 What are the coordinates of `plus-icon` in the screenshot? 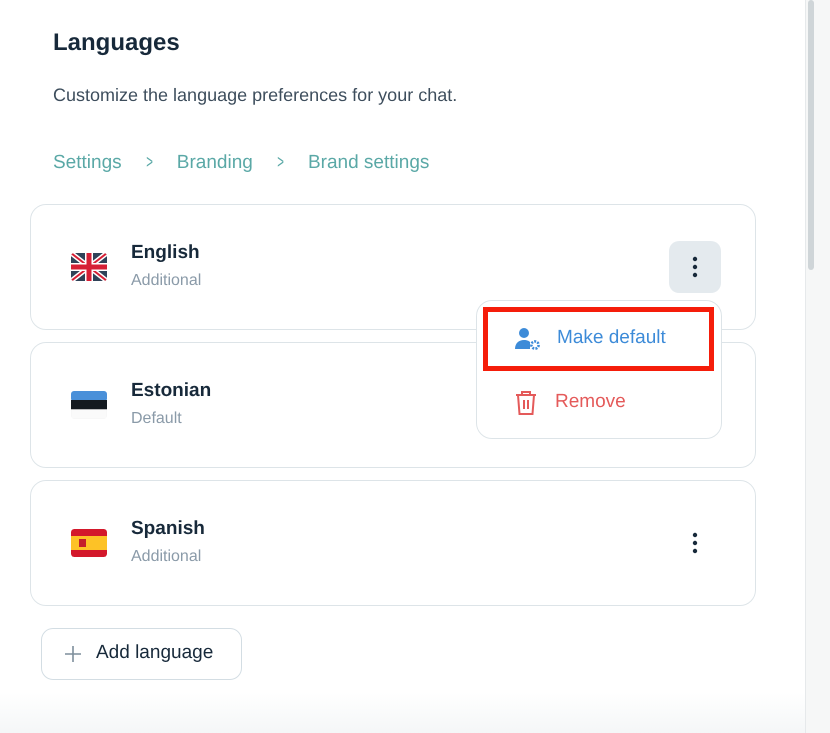 It's located at (73, 653).